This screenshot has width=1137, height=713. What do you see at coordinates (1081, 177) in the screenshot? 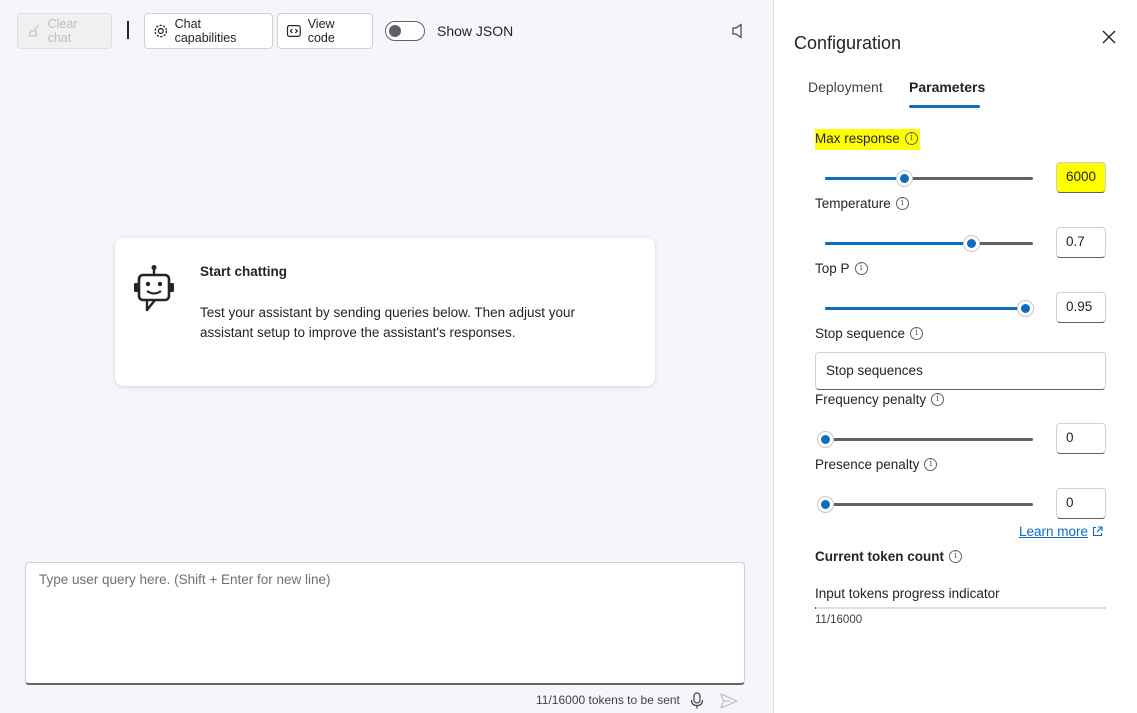
I see `max-response-value: 6000` at bounding box center [1081, 177].